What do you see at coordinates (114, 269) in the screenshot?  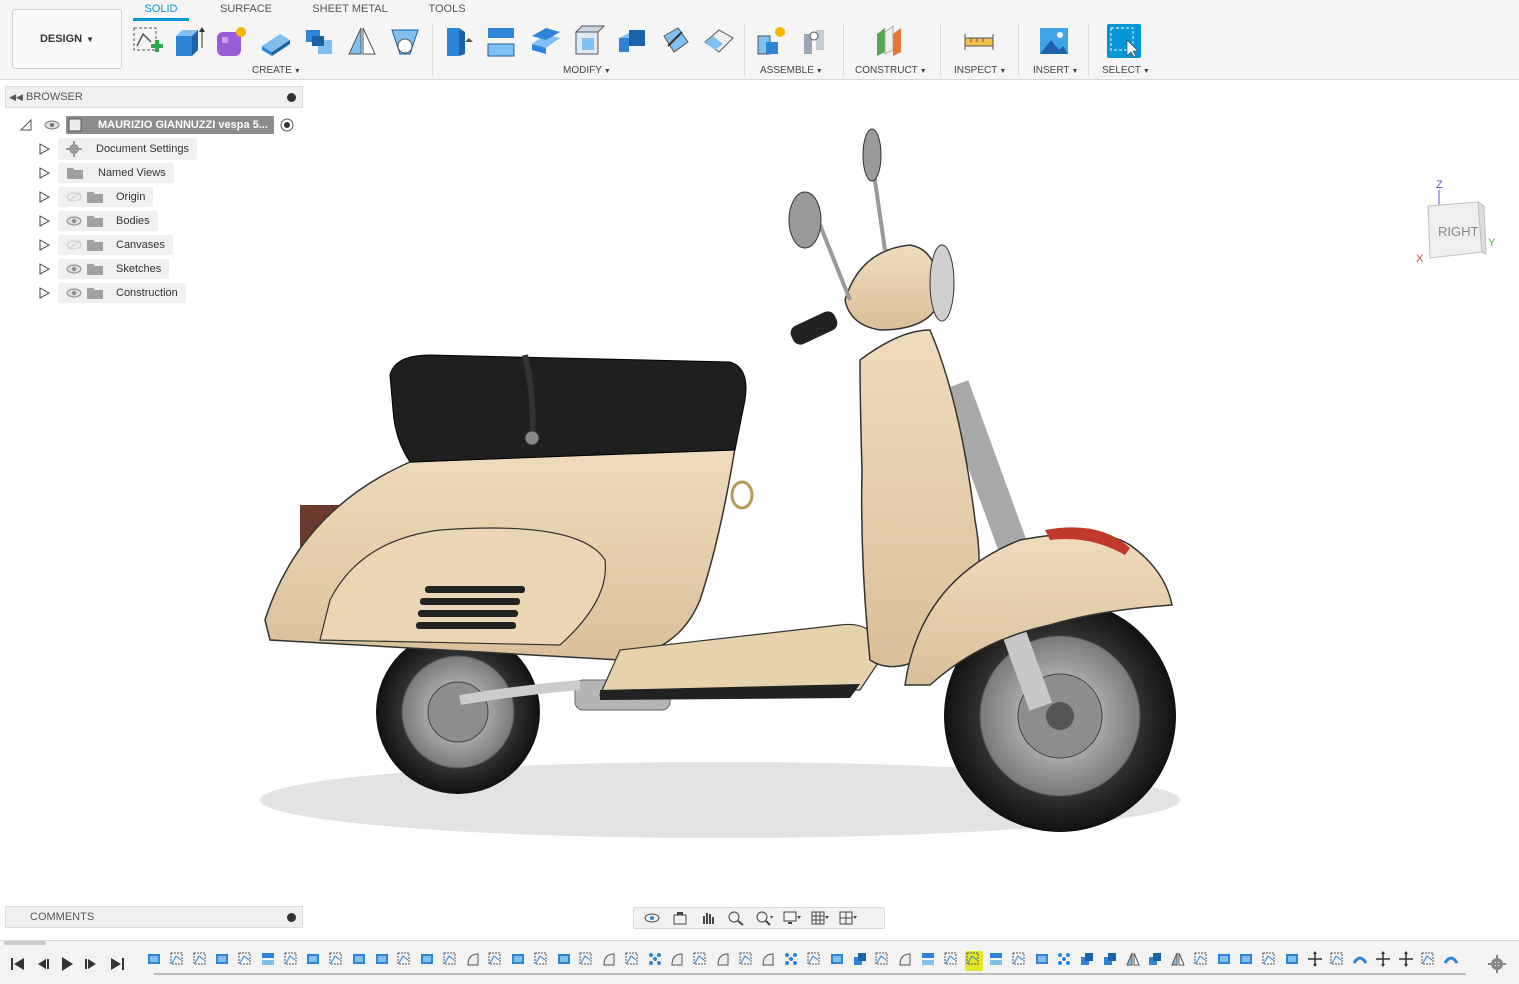 I see `sketches-label-box: Sketches` at bounding box center [114, 269].